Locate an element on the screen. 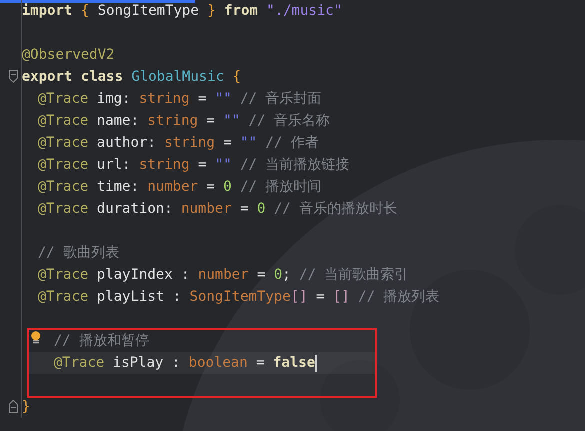 The width and height of the screenshot is (585, 431). code-line: @Trace name: string = "" // 音乐名称 is located at coordinates (184, 121).